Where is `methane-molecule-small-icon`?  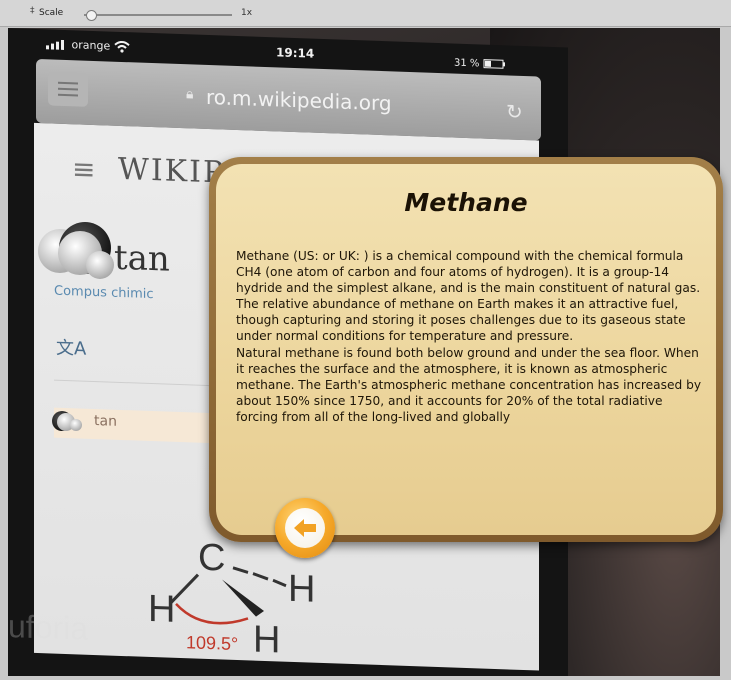 methane-molecule-small-icon is located at coordinates (68, 421).